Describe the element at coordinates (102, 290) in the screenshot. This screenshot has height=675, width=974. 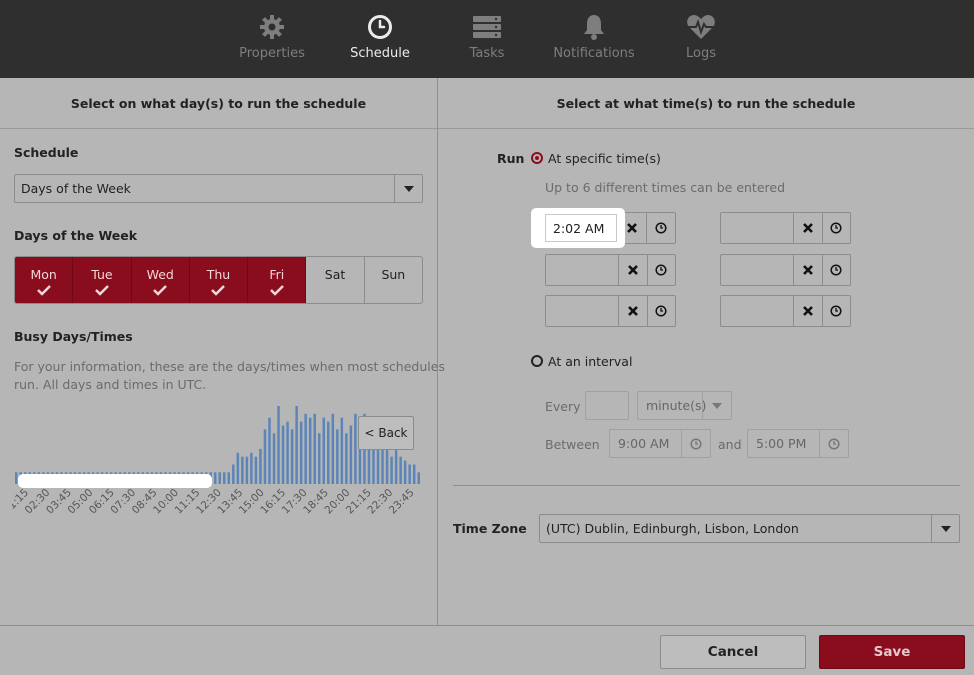
I see `check-icon` at that location.